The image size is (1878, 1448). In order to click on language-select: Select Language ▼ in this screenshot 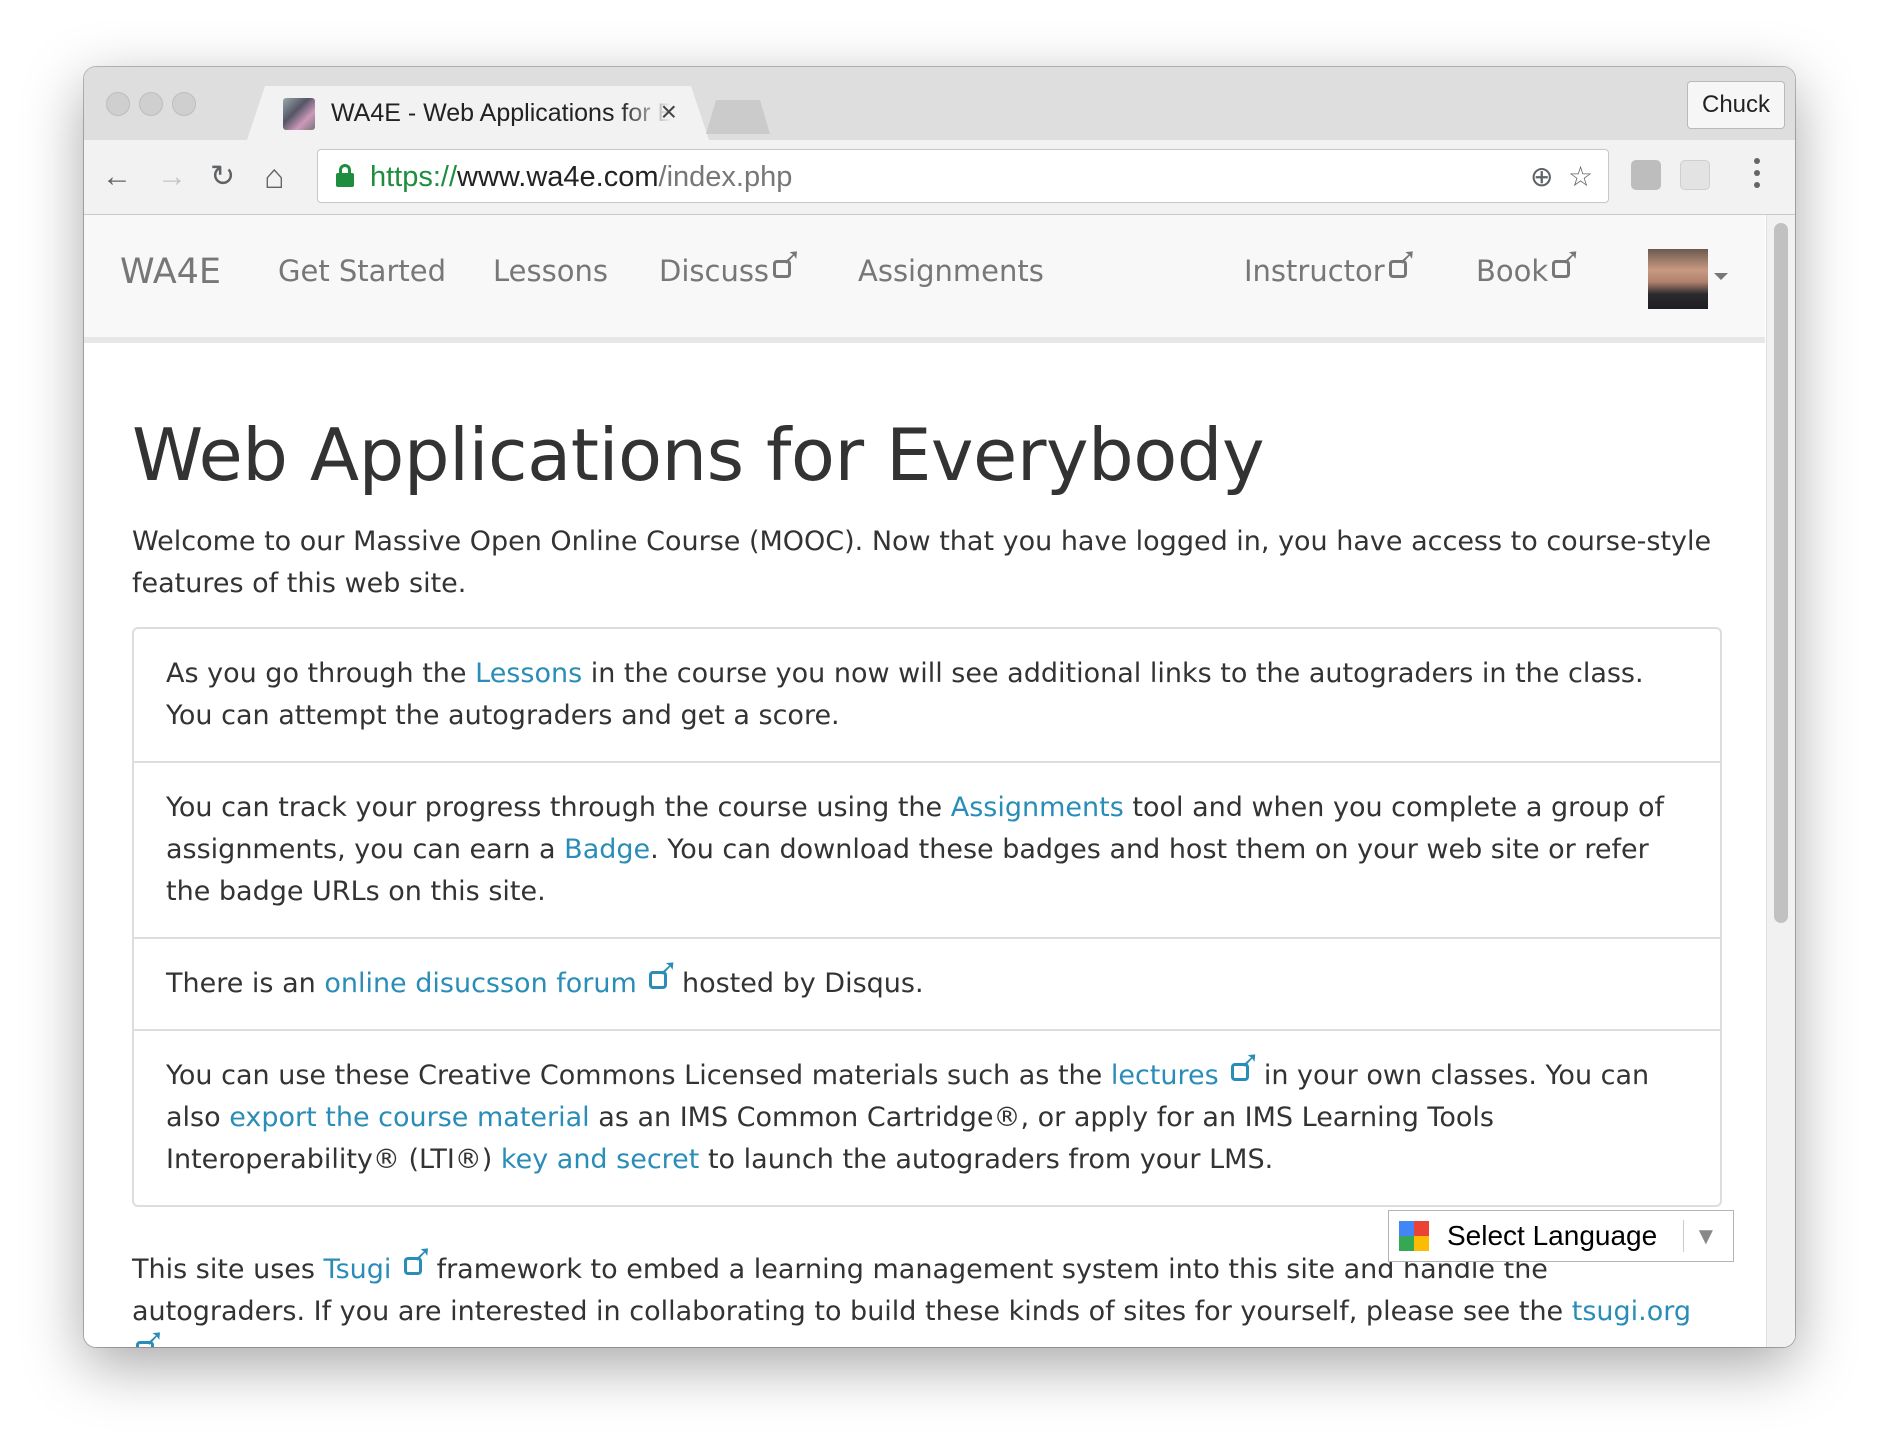, I will do `click(1561, 1236)`.